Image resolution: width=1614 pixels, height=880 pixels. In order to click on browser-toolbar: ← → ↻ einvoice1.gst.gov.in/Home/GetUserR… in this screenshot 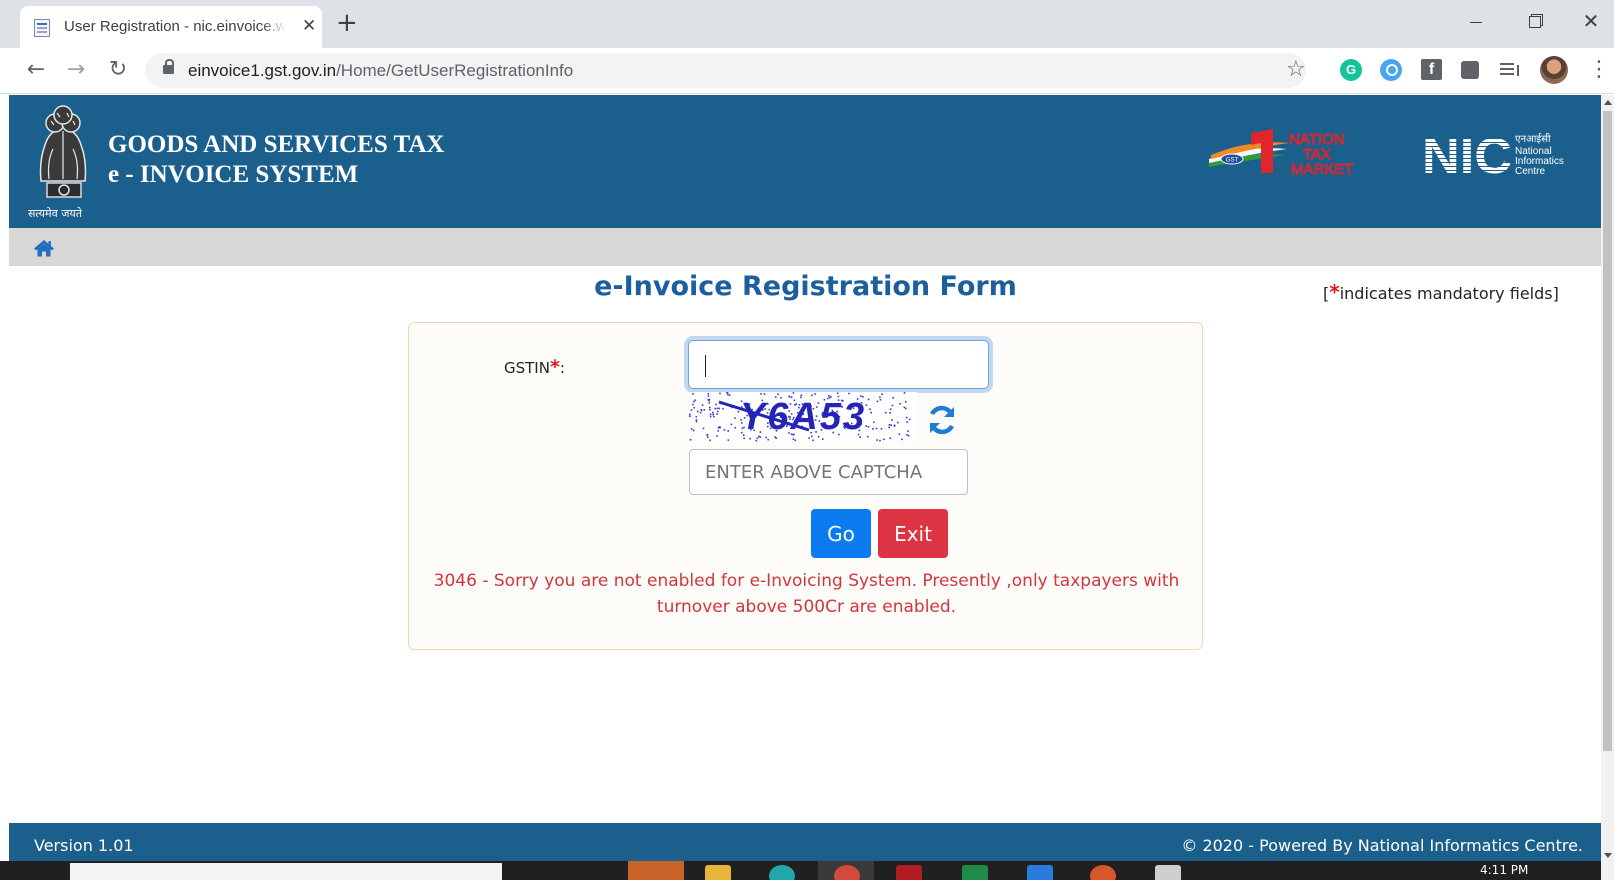, I will do `click(807, 71)`.